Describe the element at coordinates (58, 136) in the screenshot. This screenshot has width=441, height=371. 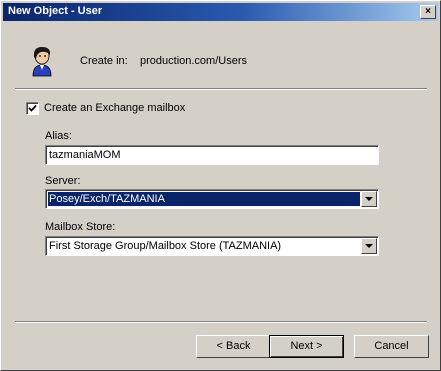
I see `alias-label: Alias:` at that location.